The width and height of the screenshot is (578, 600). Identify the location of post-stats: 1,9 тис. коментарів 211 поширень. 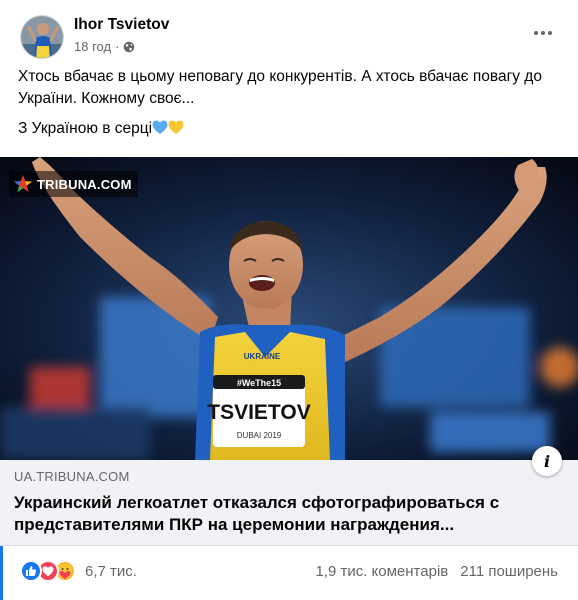
(436, 571).